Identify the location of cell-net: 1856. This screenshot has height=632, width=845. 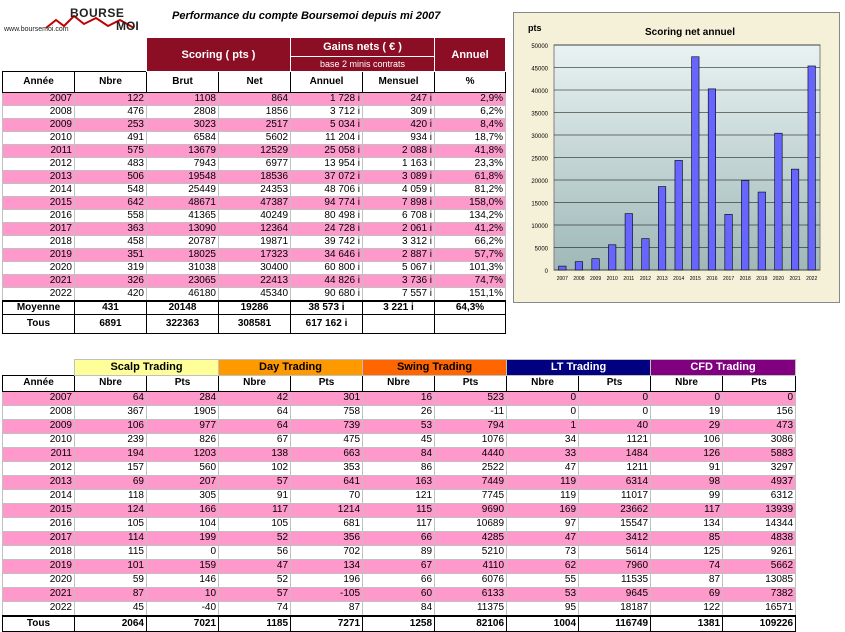
(254, 112).